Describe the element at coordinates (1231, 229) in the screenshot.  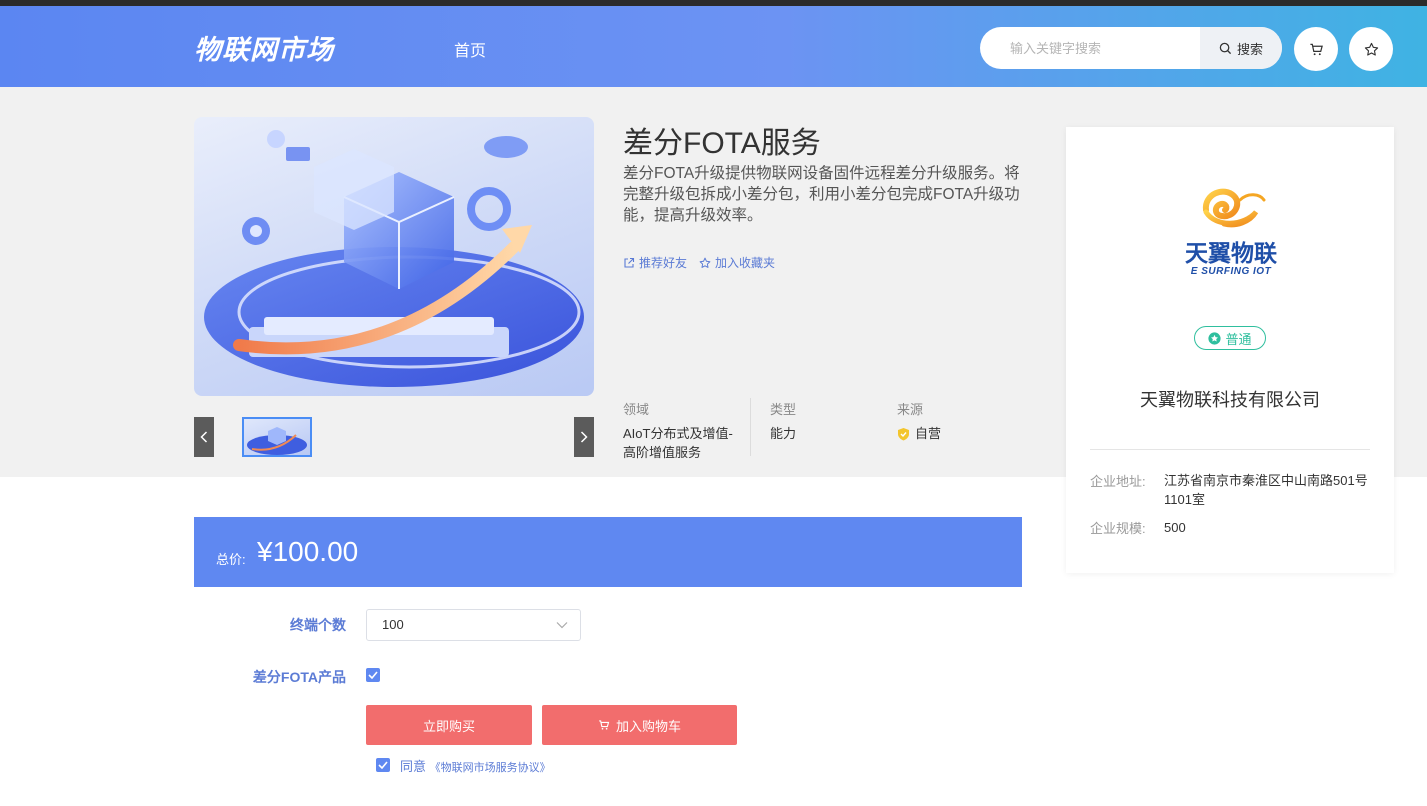
I see `vendor-logo: 天翼物联 E SURFING IOT` at that location.